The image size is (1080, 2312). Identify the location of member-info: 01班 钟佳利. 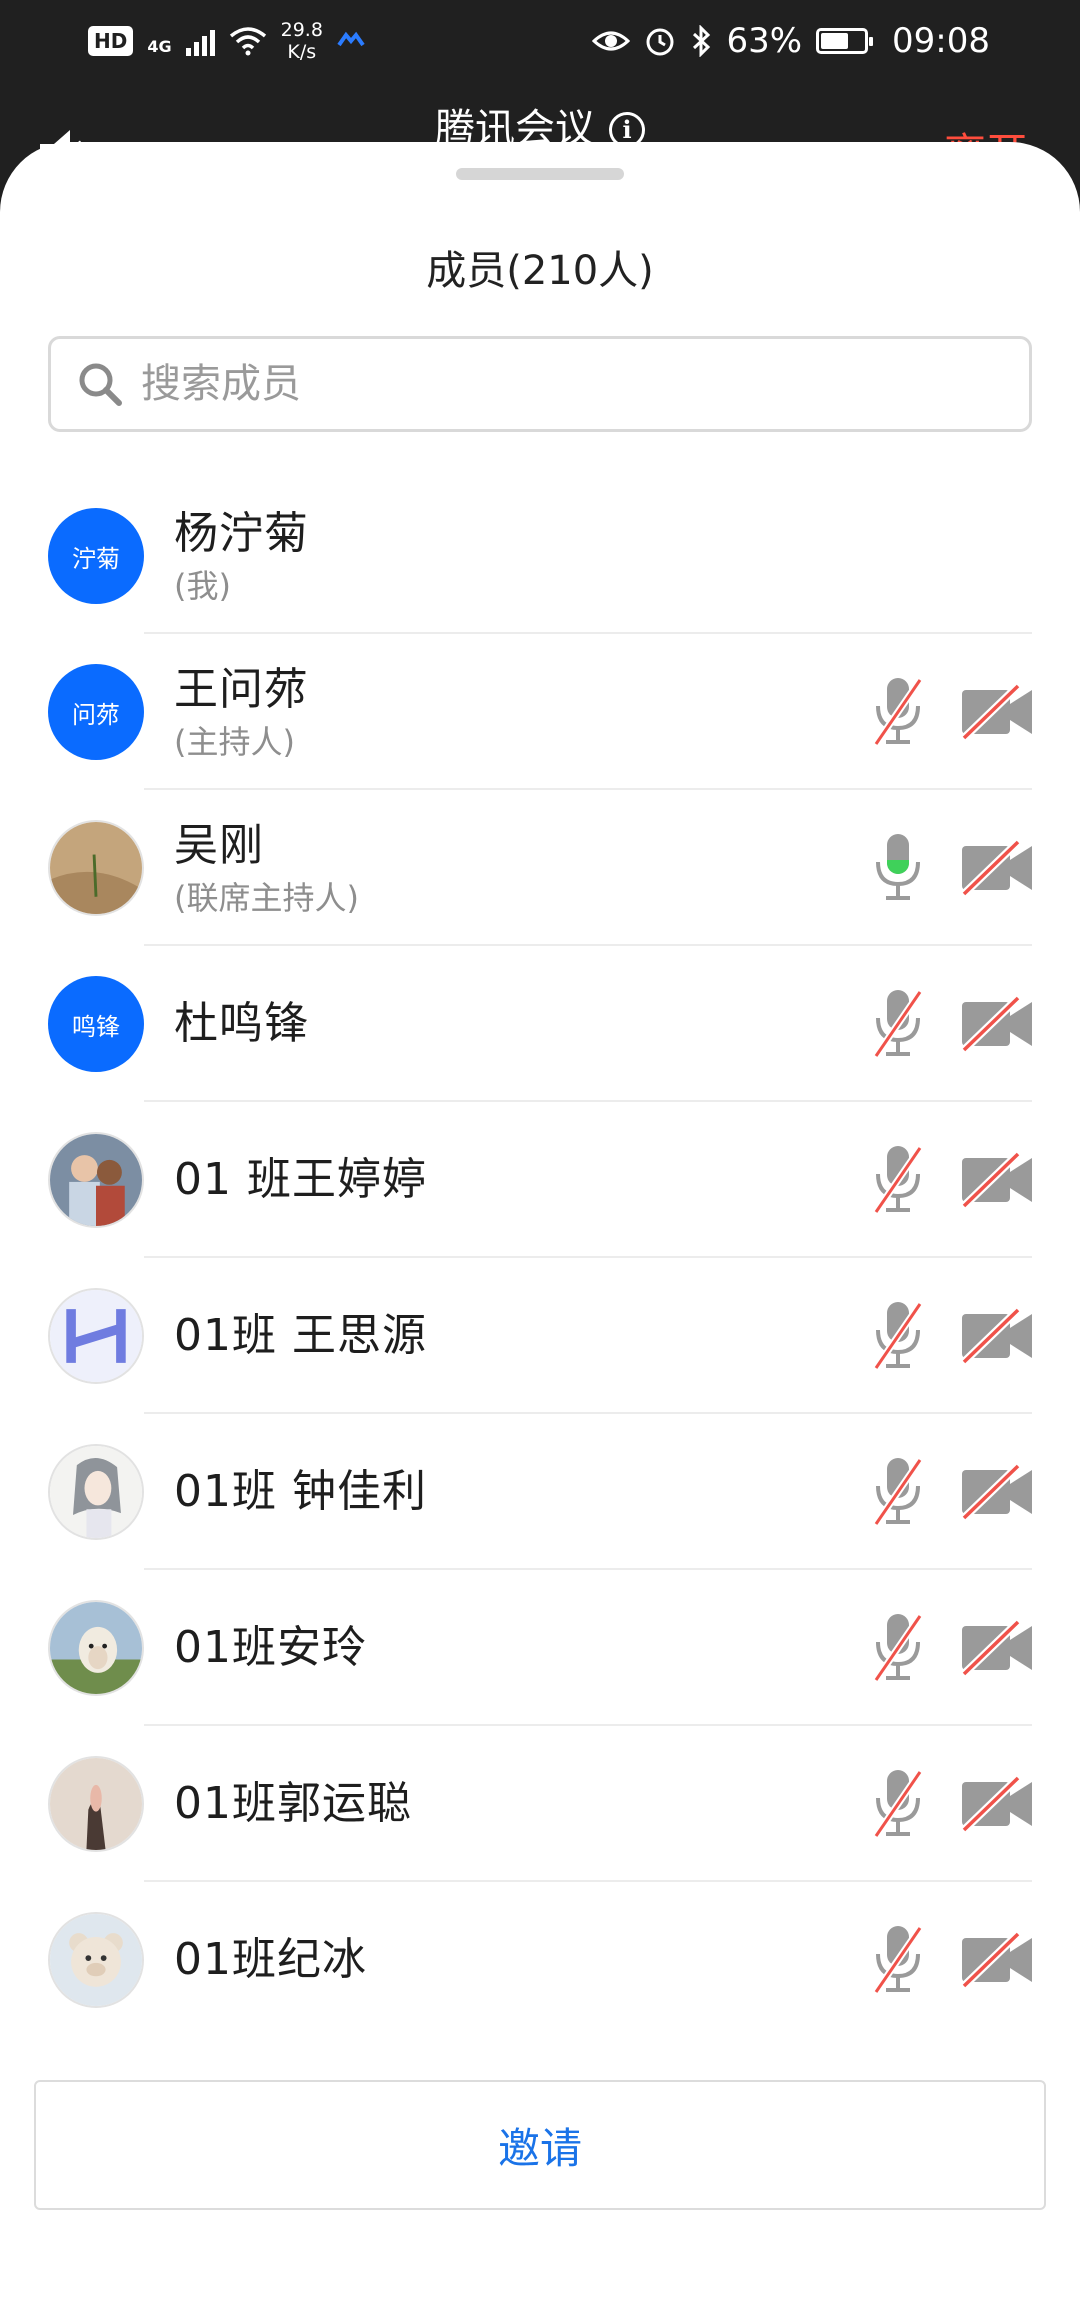
(300, 1492).